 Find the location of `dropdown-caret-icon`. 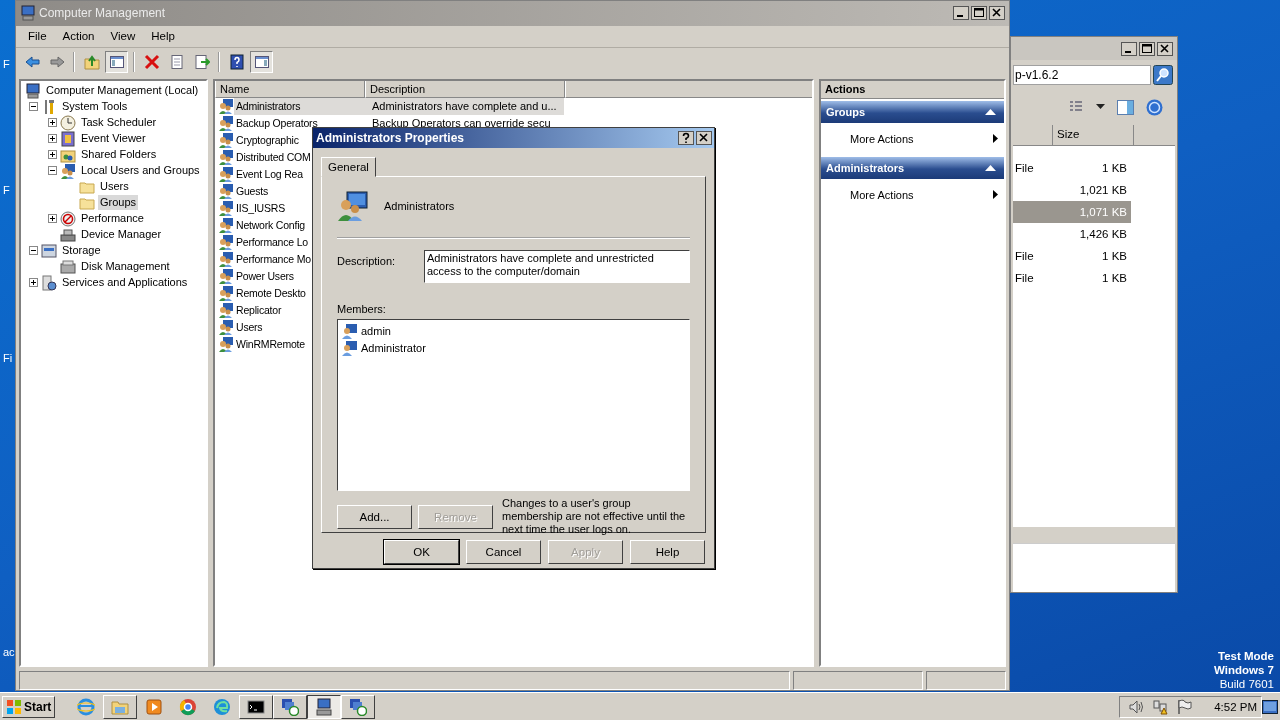

dropdown-caret-icon is located at coordinates (1100, 107).